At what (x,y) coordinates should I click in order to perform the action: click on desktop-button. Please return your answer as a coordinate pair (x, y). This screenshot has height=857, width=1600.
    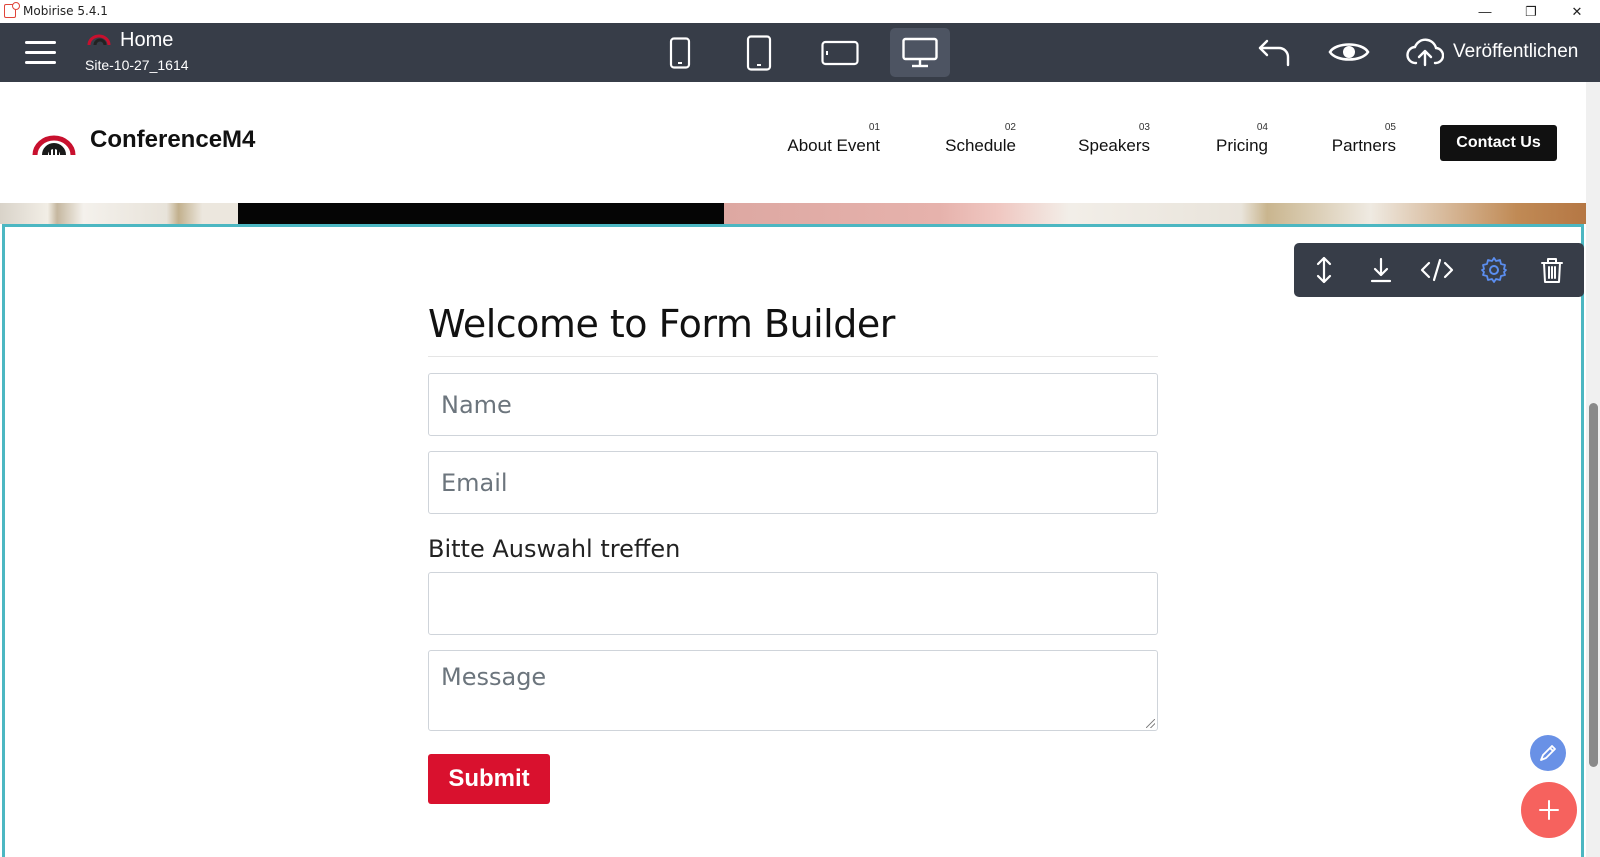
    Looking at the image, I should click on (920, 52).